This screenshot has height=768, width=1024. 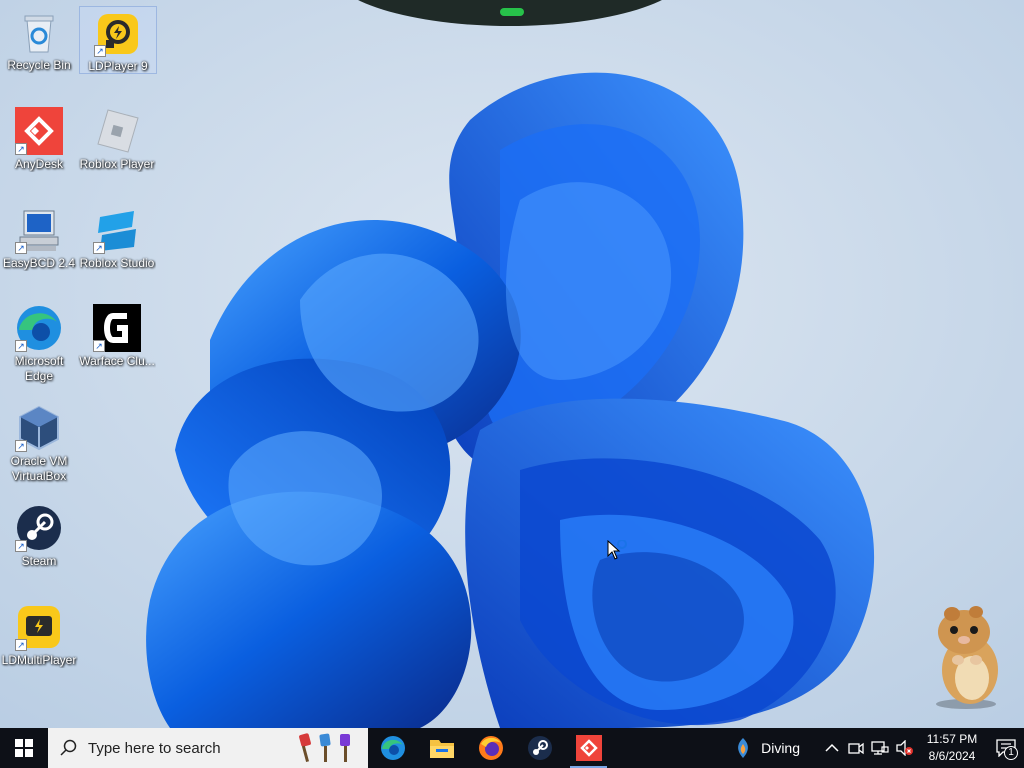 What do you see at coordinates (39, 627) in the screenshot?
I see `ldmultiplayer-icon: ↗` at bounding box center [39, 627].